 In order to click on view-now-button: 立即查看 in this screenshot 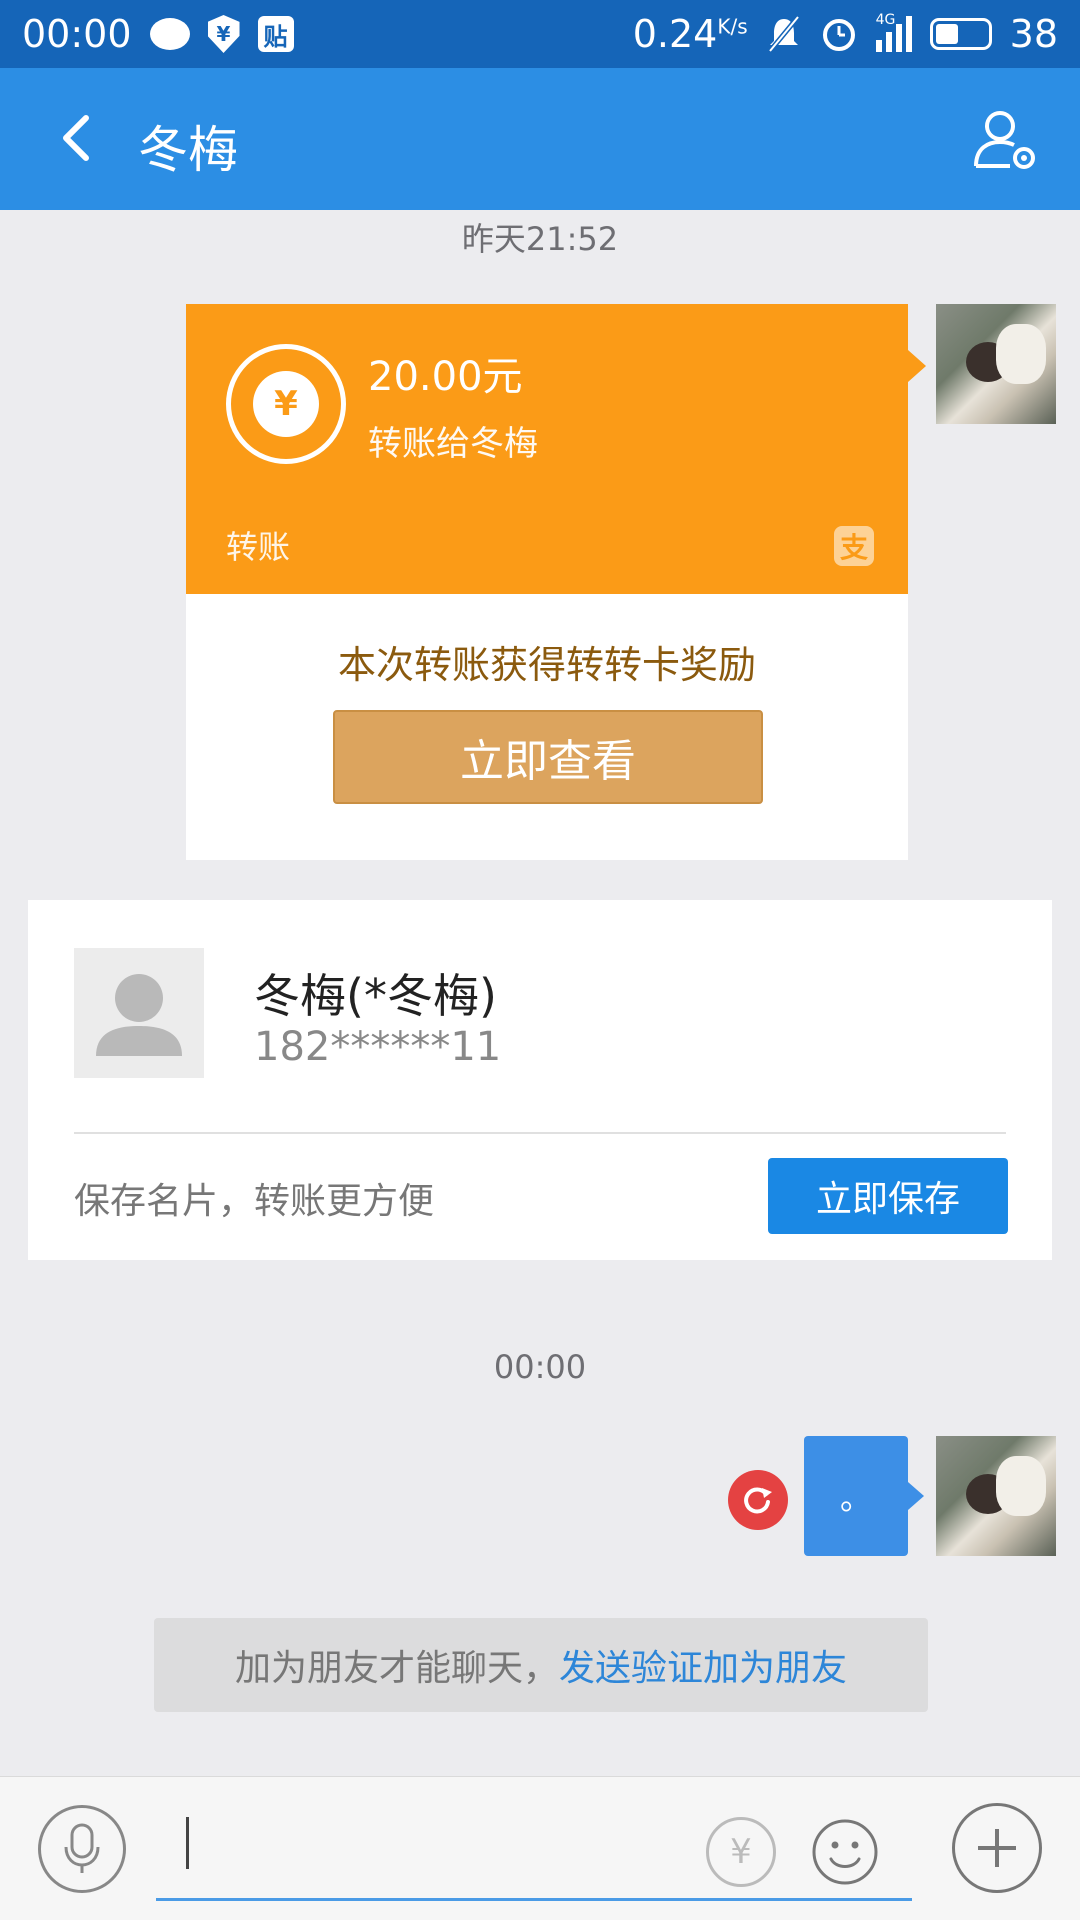, I will do `click(548, 757)`.